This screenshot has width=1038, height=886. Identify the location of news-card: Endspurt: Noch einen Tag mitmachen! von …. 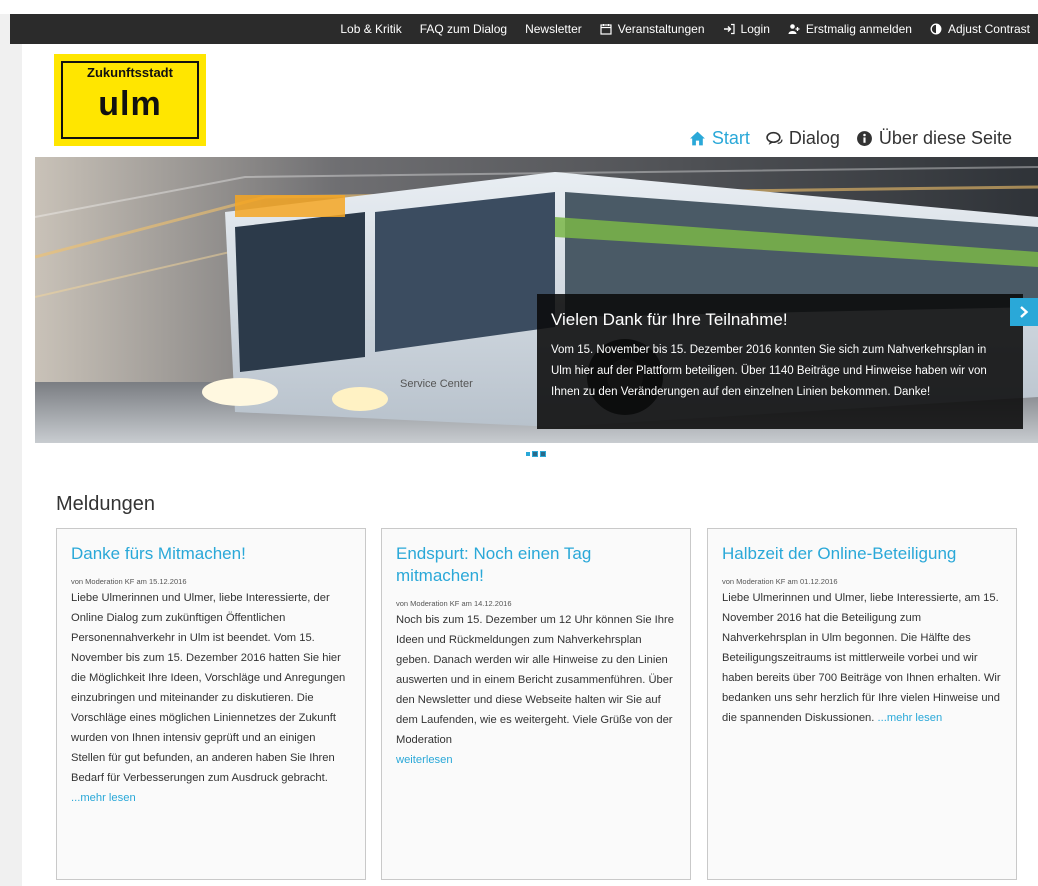
(536, 704).